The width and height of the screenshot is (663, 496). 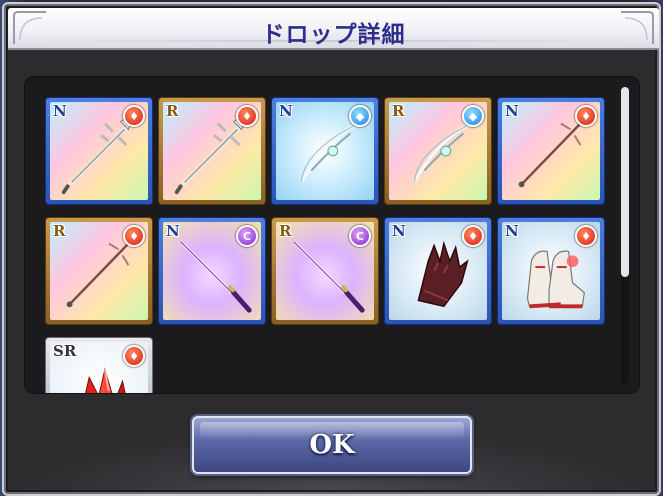 I want to click on item-art-frame: NC, so click(x=212, y=271).